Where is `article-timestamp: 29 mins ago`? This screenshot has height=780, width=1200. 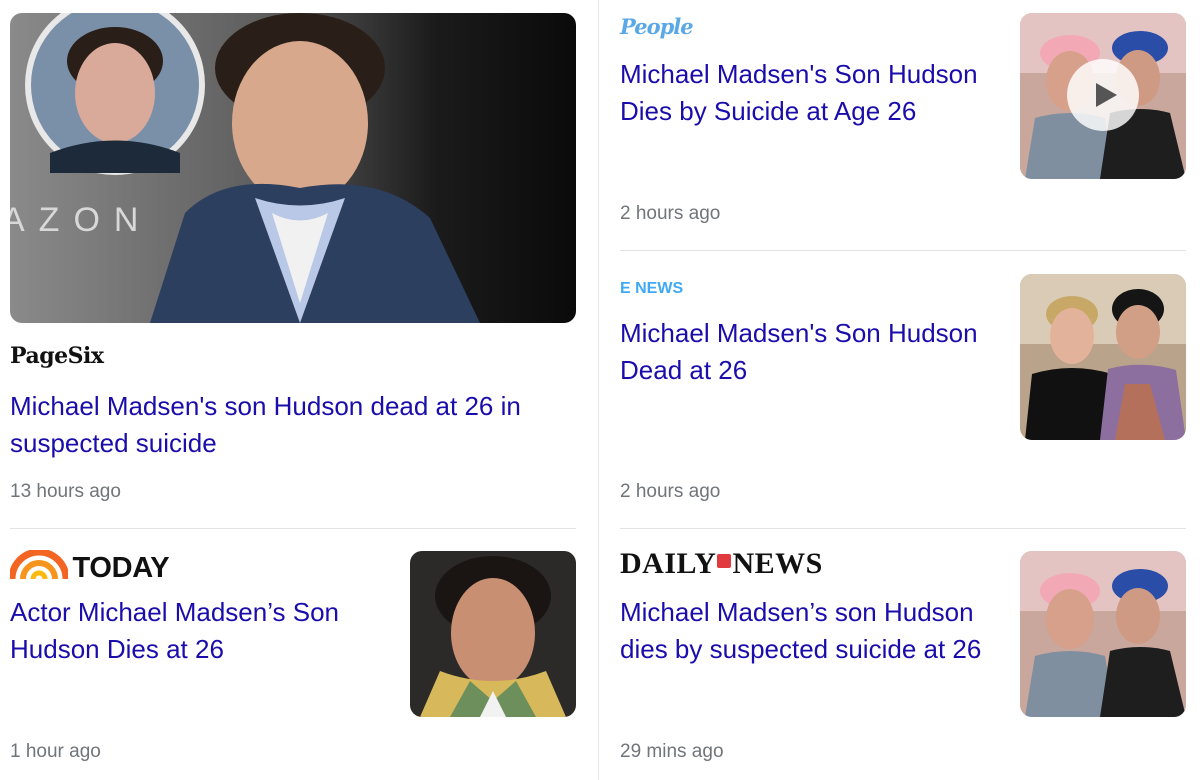 article-timestamp: 29 mins ago is located at coordinates (672, 751).